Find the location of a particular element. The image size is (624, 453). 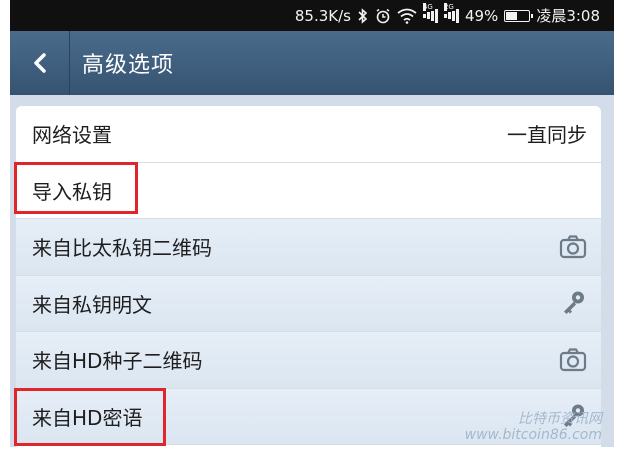

watermark-title: 比特币资讯网 is located at coordinates (560, 419).